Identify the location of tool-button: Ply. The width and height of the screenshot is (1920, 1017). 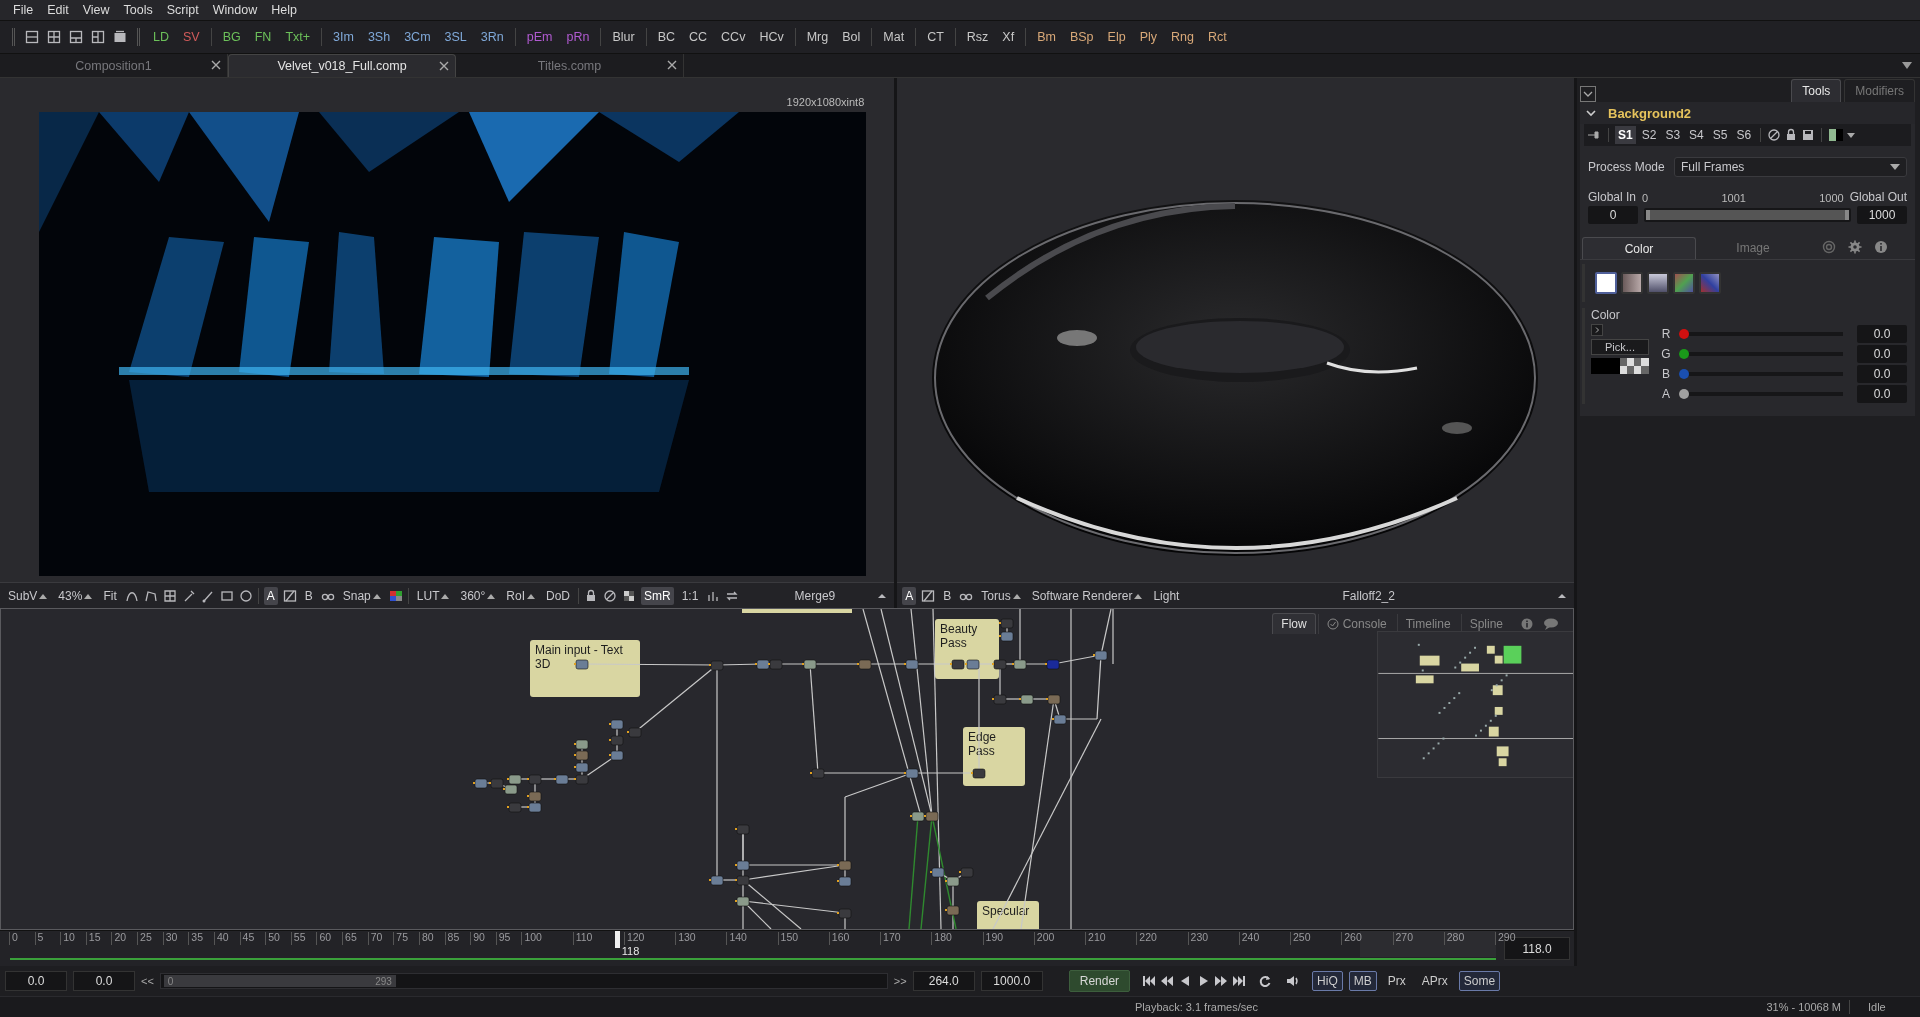
(1148, 37).